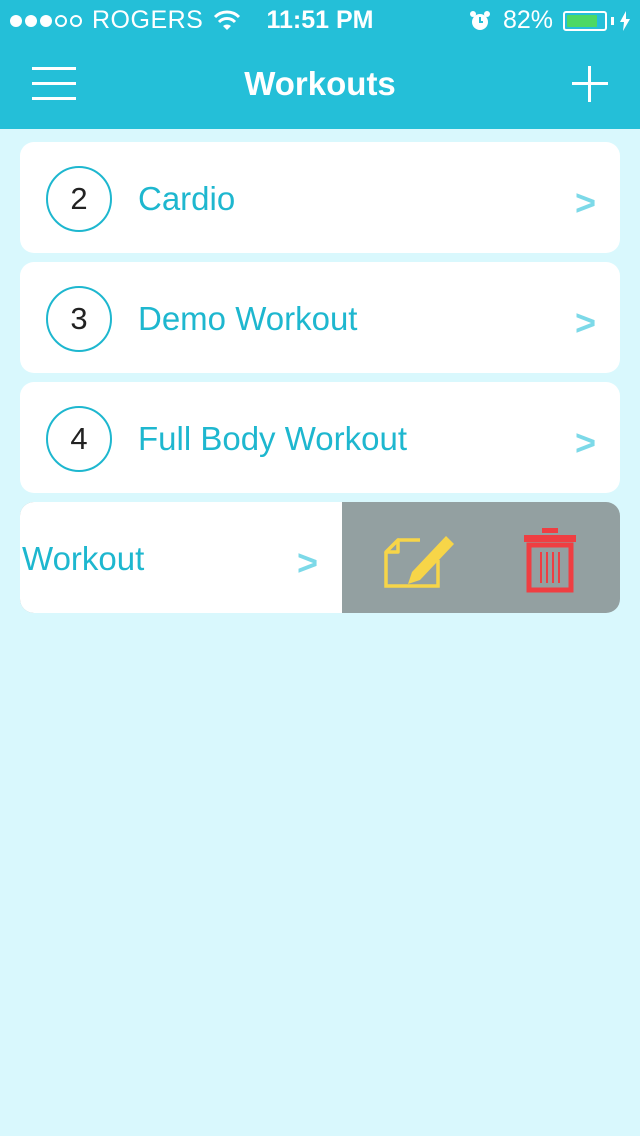 The image size is (640, 1136). I want to click on status-bar: ROGERS 11:51 PM 82%, so click(320, 20).